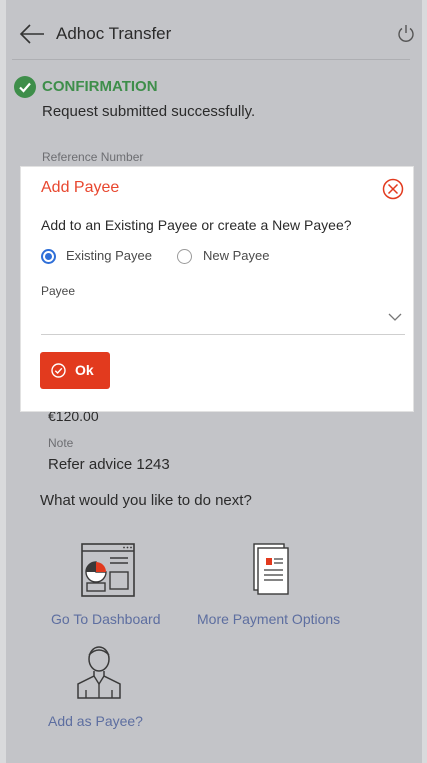  What do you see at coordinates (80, 187) in the screenshot?
I see `modal-title: Add Payee` at bounding box center [80, 187].